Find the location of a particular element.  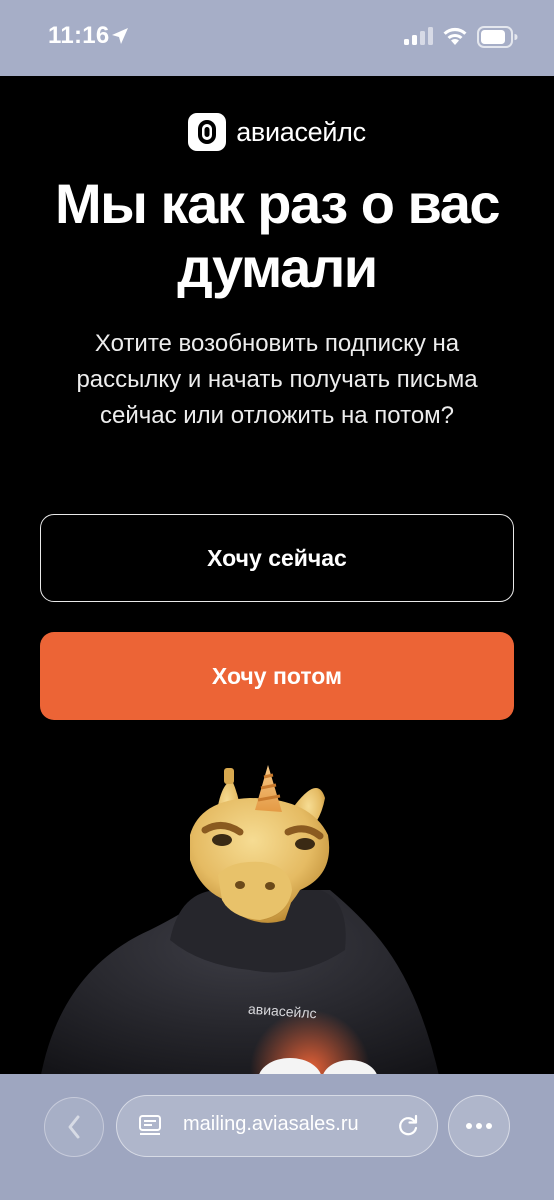

cellular-signal-icon is located at coordinates (418, 36).